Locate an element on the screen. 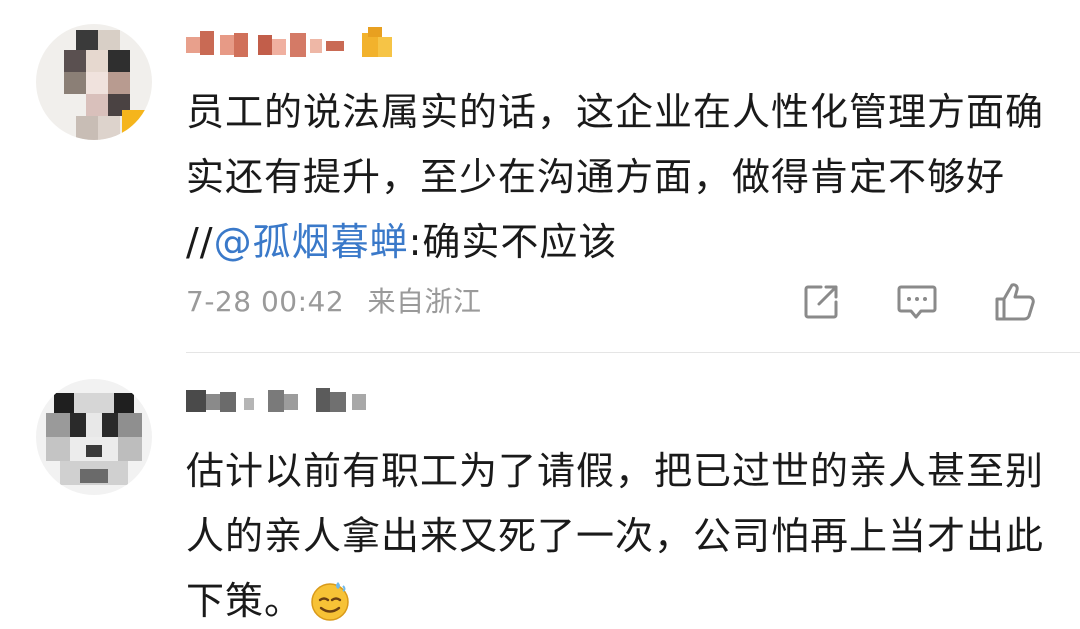 This screenshot has height=629, width=1080. location: 来自浙江 is located at coordinates (424, 301).